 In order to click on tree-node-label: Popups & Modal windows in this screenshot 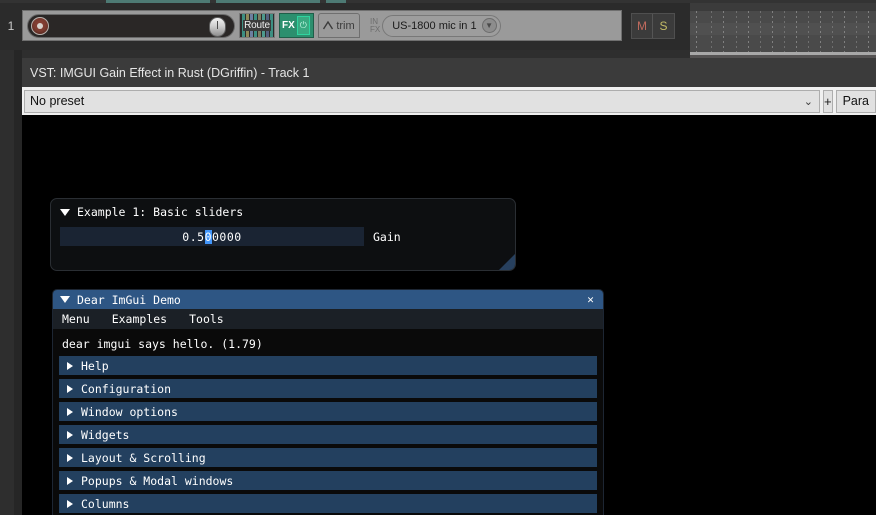, I will do `click(157, 480)`.